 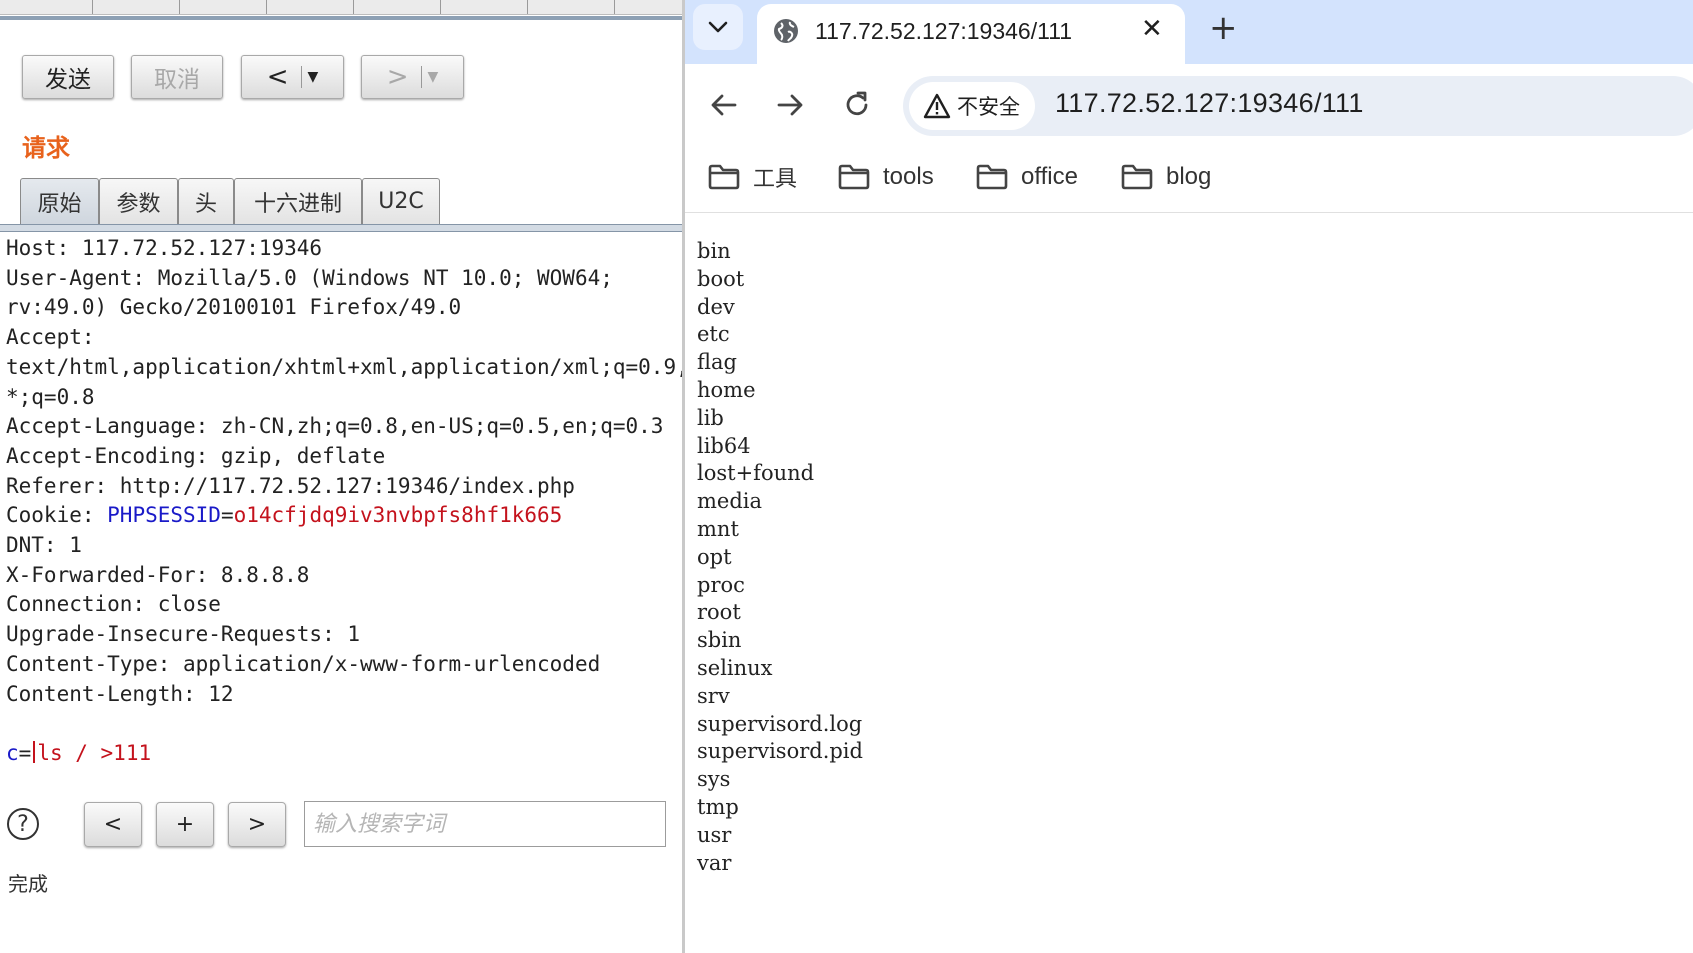 I want to click on tab-headers: 头, so click(x=206, y=201).